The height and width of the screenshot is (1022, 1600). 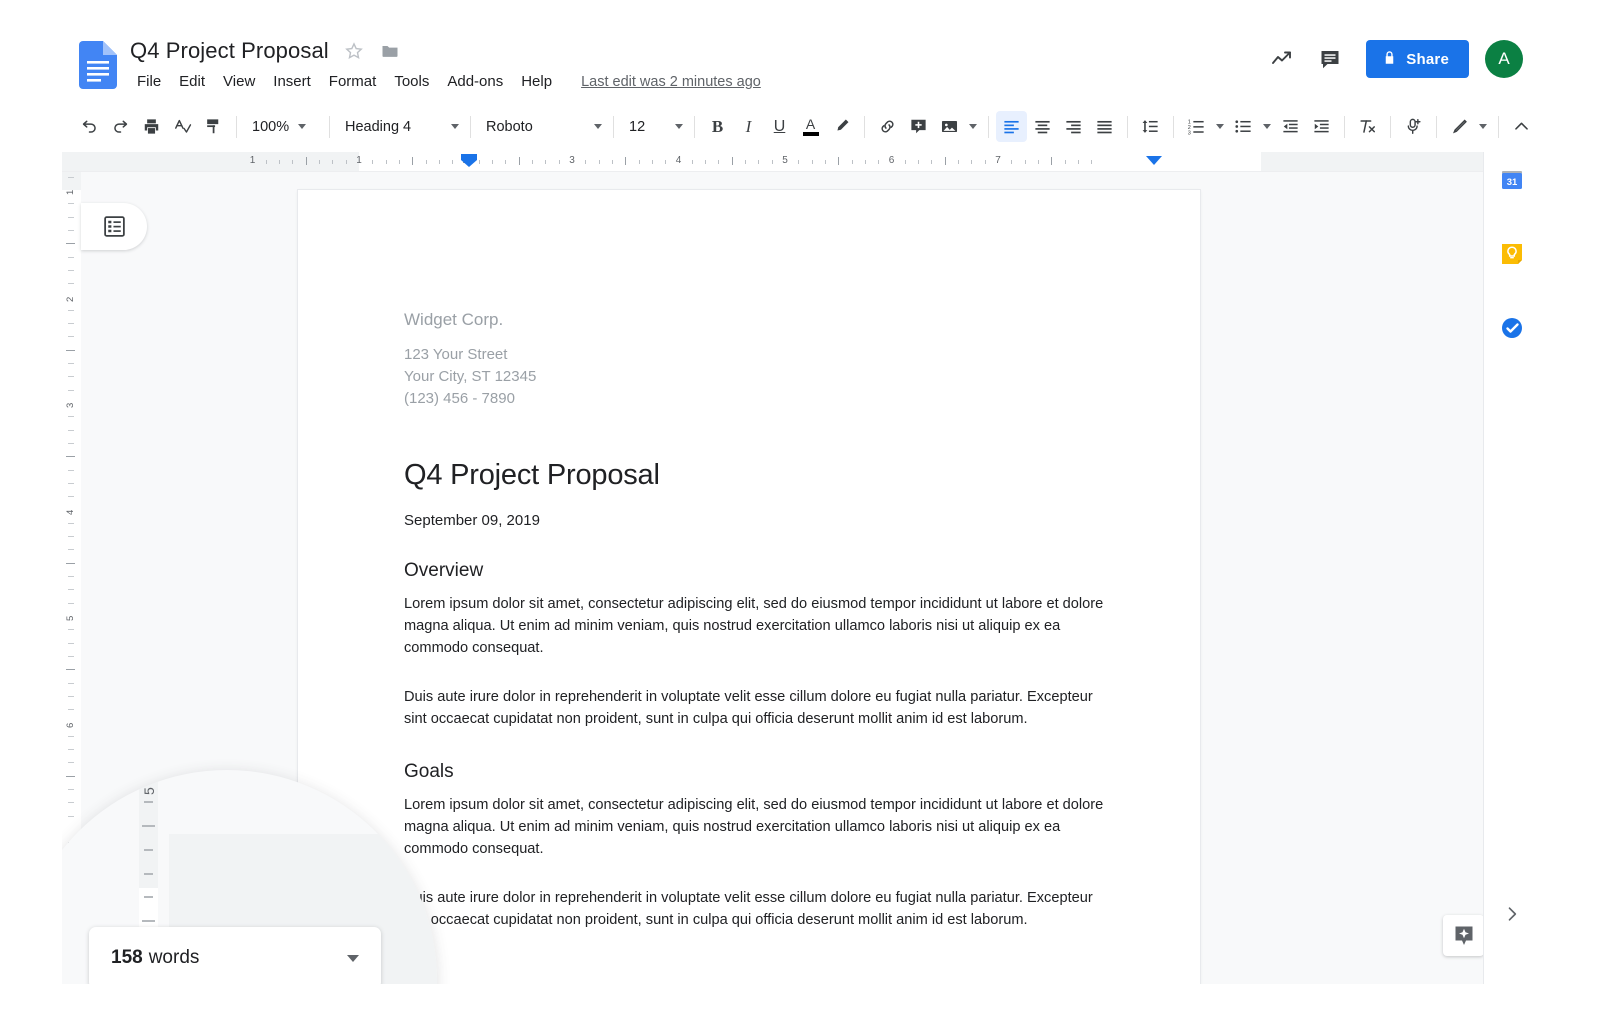 I want to click on zoom-value: 100%, so click(x=271, y=126).